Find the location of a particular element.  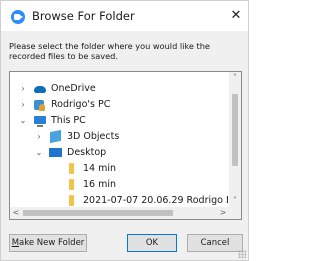

tree-item-this-pc: ⌄ This PC is located at coordinates (123, 121).